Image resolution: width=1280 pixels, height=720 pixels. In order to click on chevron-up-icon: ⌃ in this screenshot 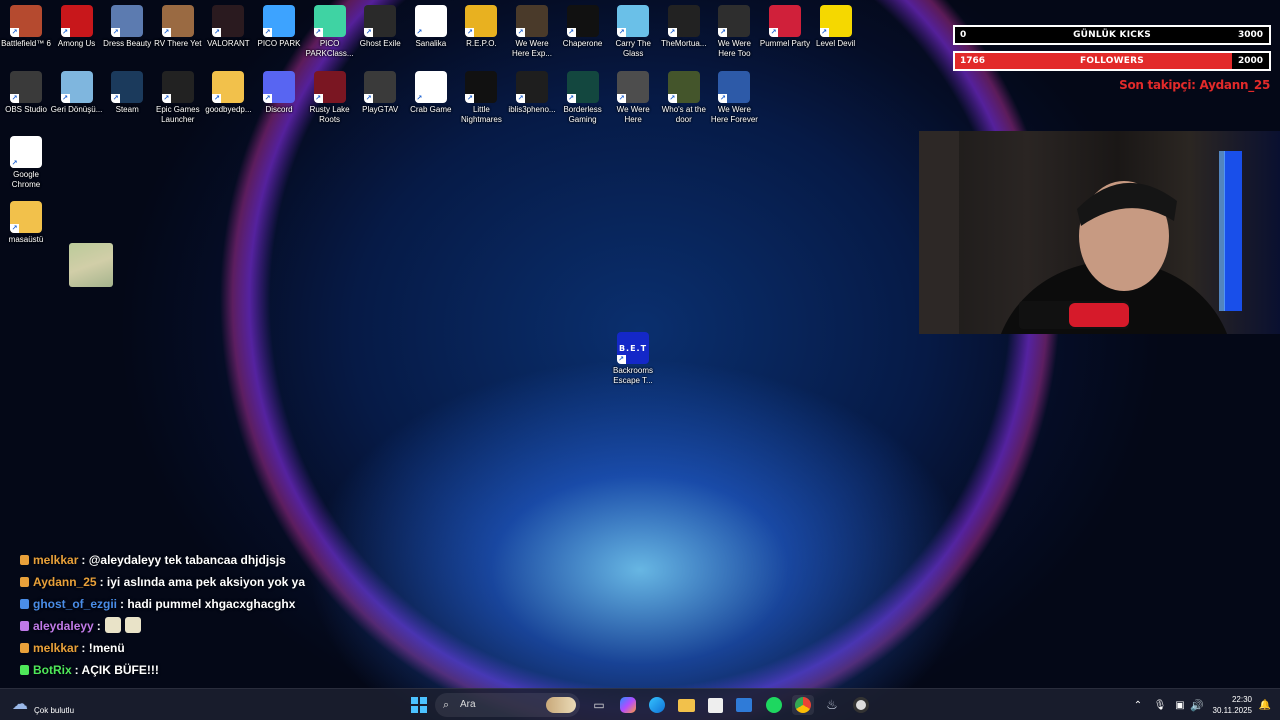, I will do `click(1138, 705)`.